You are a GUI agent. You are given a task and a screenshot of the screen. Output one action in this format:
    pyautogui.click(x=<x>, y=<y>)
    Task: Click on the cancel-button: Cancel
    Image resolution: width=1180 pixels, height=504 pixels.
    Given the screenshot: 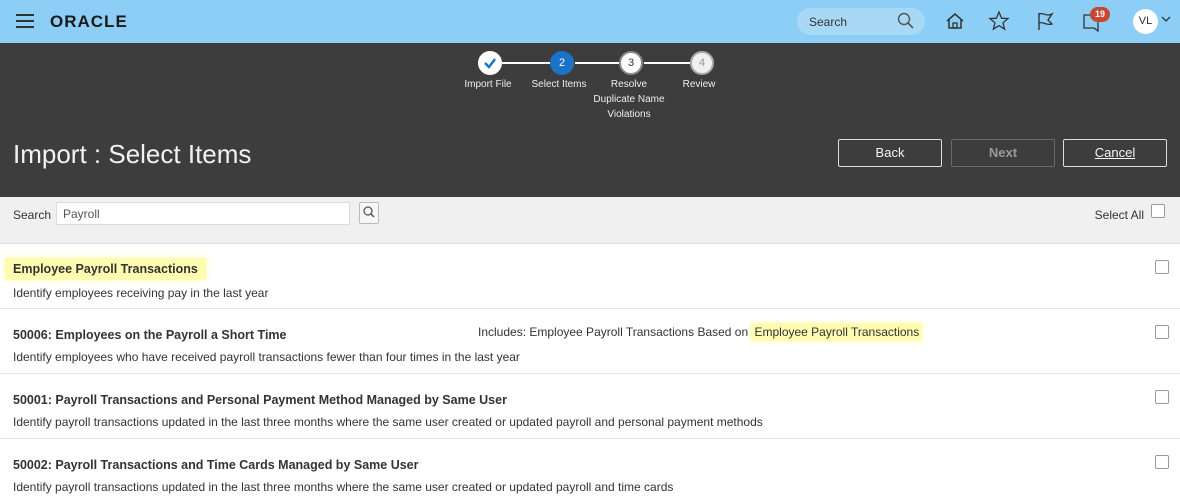 What is the action you would take?
    pyautogui.click(x=1115, y=153)
    